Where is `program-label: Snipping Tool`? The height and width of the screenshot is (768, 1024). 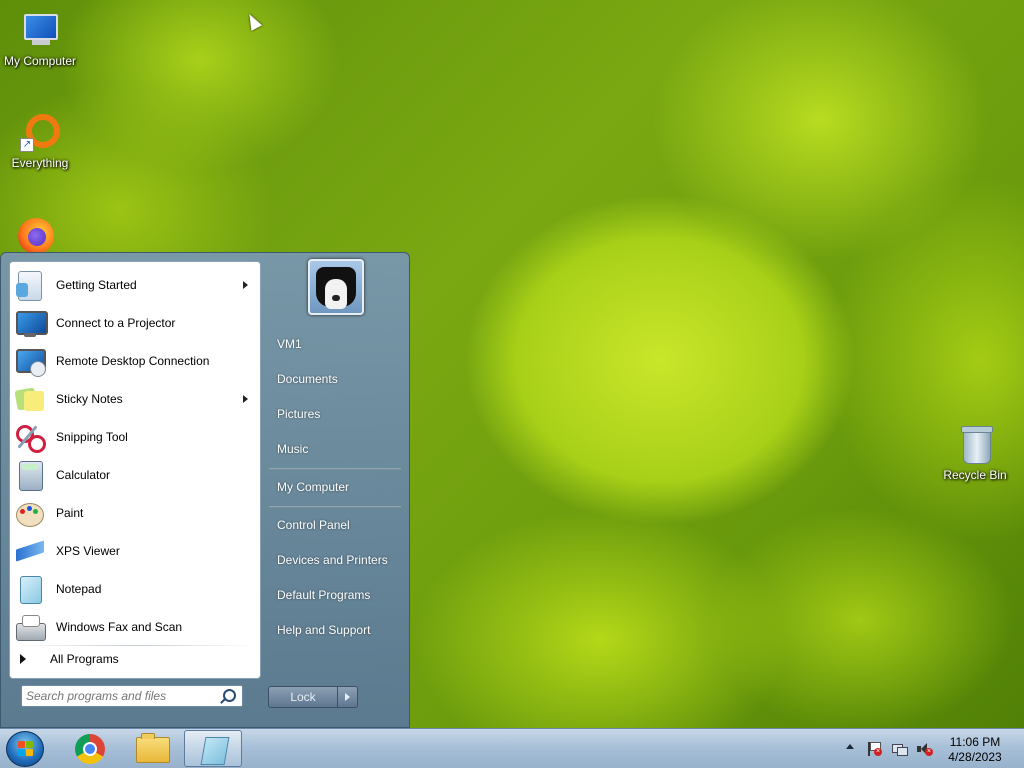 program-label: Snipping Tool is located at coordinates (92, 437).